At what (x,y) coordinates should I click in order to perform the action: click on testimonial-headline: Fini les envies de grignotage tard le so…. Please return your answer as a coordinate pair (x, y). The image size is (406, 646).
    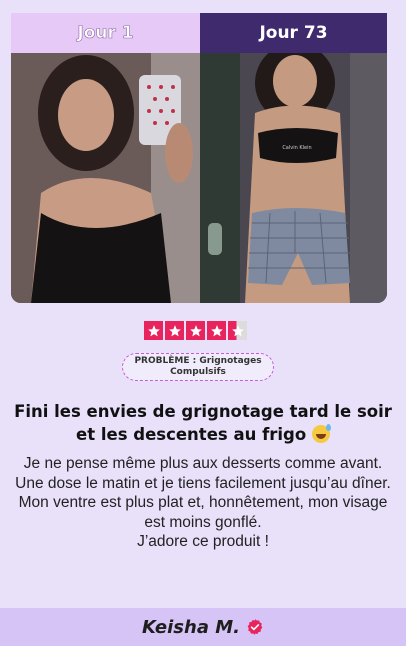
    Looking at the image, I should click on (203, 423).